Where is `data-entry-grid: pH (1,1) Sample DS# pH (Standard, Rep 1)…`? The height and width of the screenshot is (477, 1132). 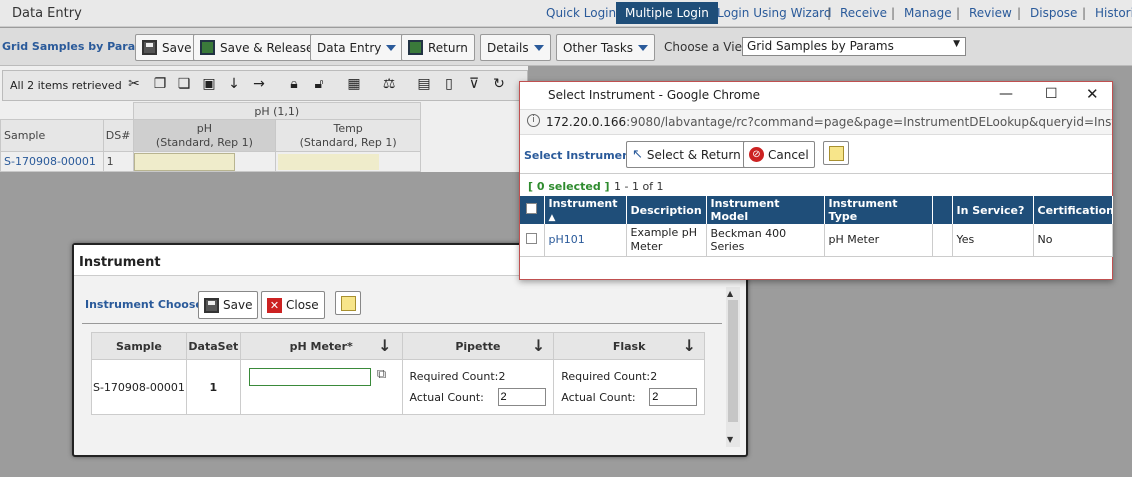
data-entry-grid: pH (1,1) Sample DS# pH (Standard, Rep 1)… is located at coordinates (211, 137).